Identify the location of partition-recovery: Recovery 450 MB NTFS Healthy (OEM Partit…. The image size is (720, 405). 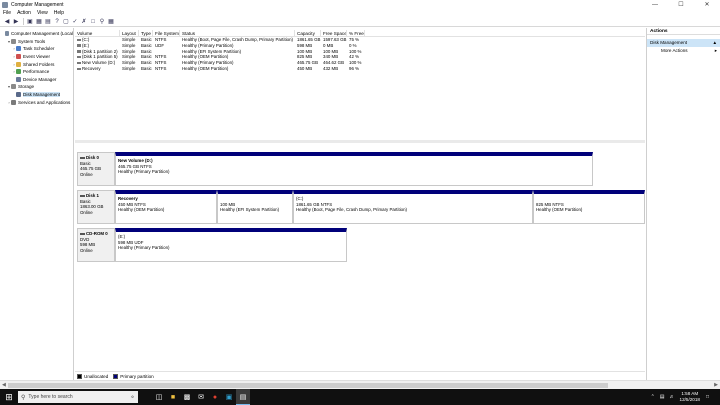
(166, 207).